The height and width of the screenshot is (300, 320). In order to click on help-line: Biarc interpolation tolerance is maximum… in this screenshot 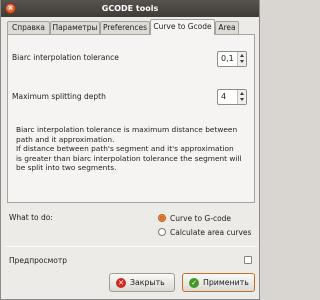, I will do `click(127, 129)`.